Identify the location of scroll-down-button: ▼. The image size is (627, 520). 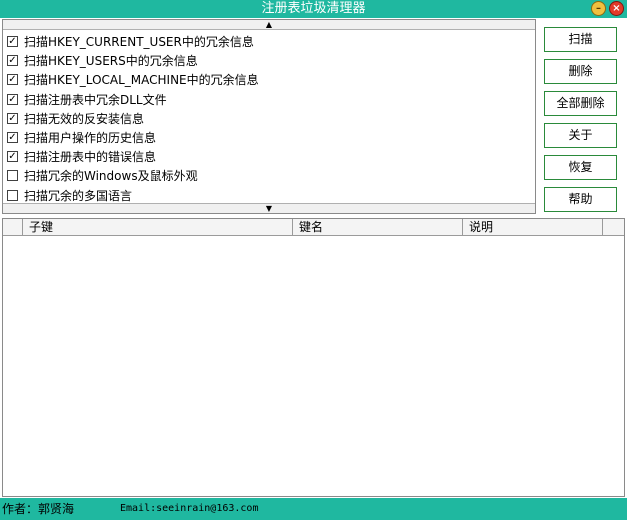
(269, 208).